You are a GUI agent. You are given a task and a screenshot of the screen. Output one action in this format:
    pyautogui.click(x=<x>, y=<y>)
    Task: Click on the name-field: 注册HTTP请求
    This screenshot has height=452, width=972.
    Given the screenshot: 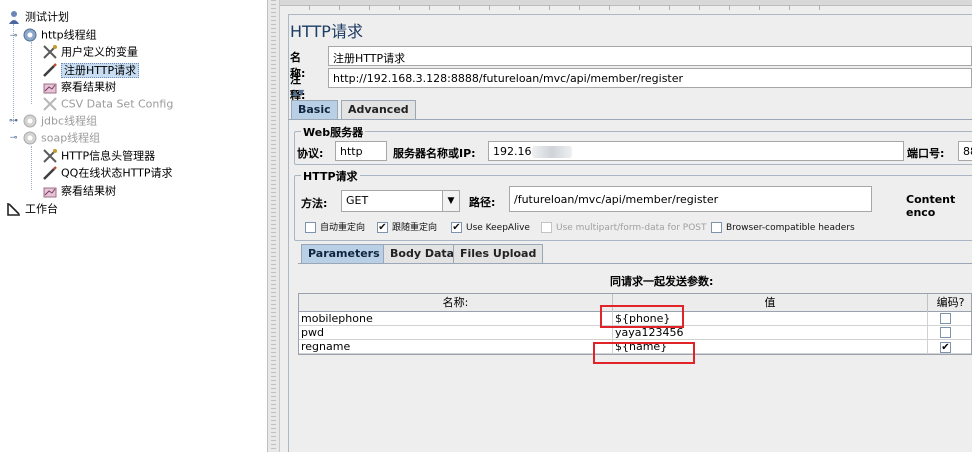 What is the action you would take?
    pyautogui.click(x=650, y=56)
    